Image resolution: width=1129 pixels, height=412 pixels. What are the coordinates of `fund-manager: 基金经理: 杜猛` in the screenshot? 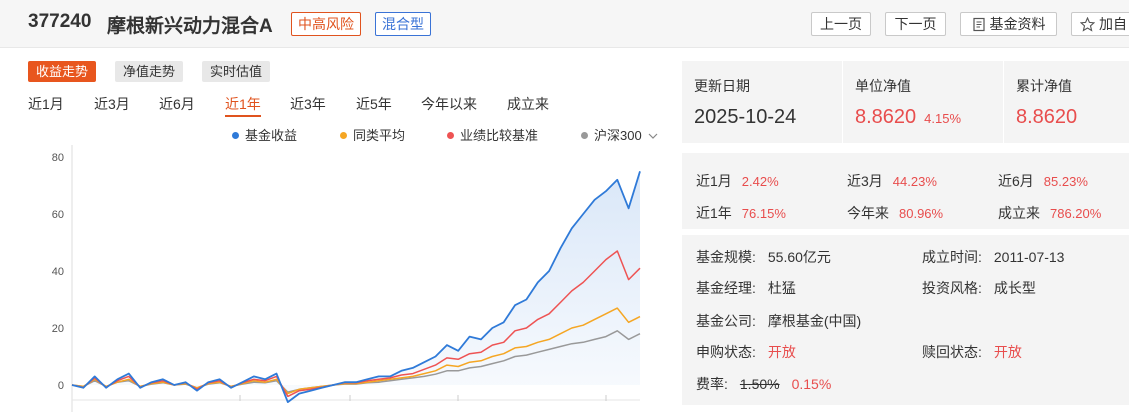 It's located at (746, 288).